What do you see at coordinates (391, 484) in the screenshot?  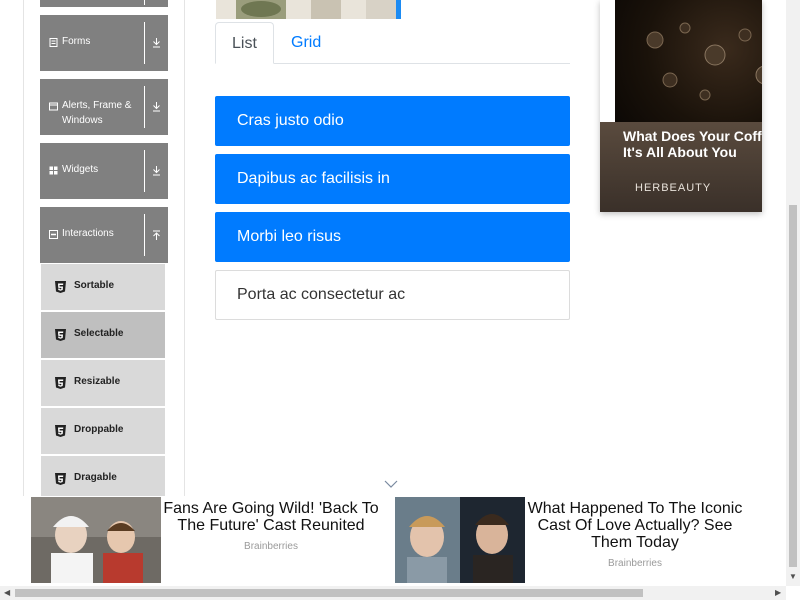 I see `chevron-down-icon` at bounding box center [391, 484].